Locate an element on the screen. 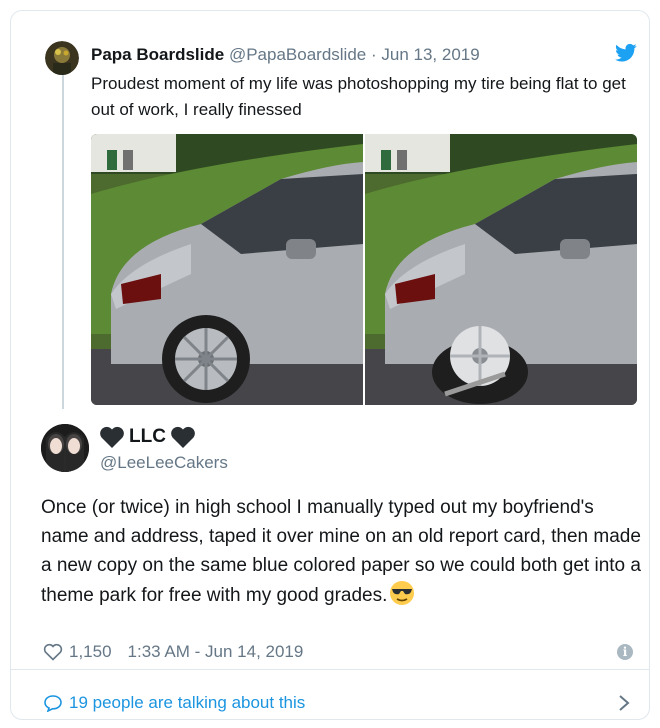  info-icon: i is located at coordinates (625, 652).